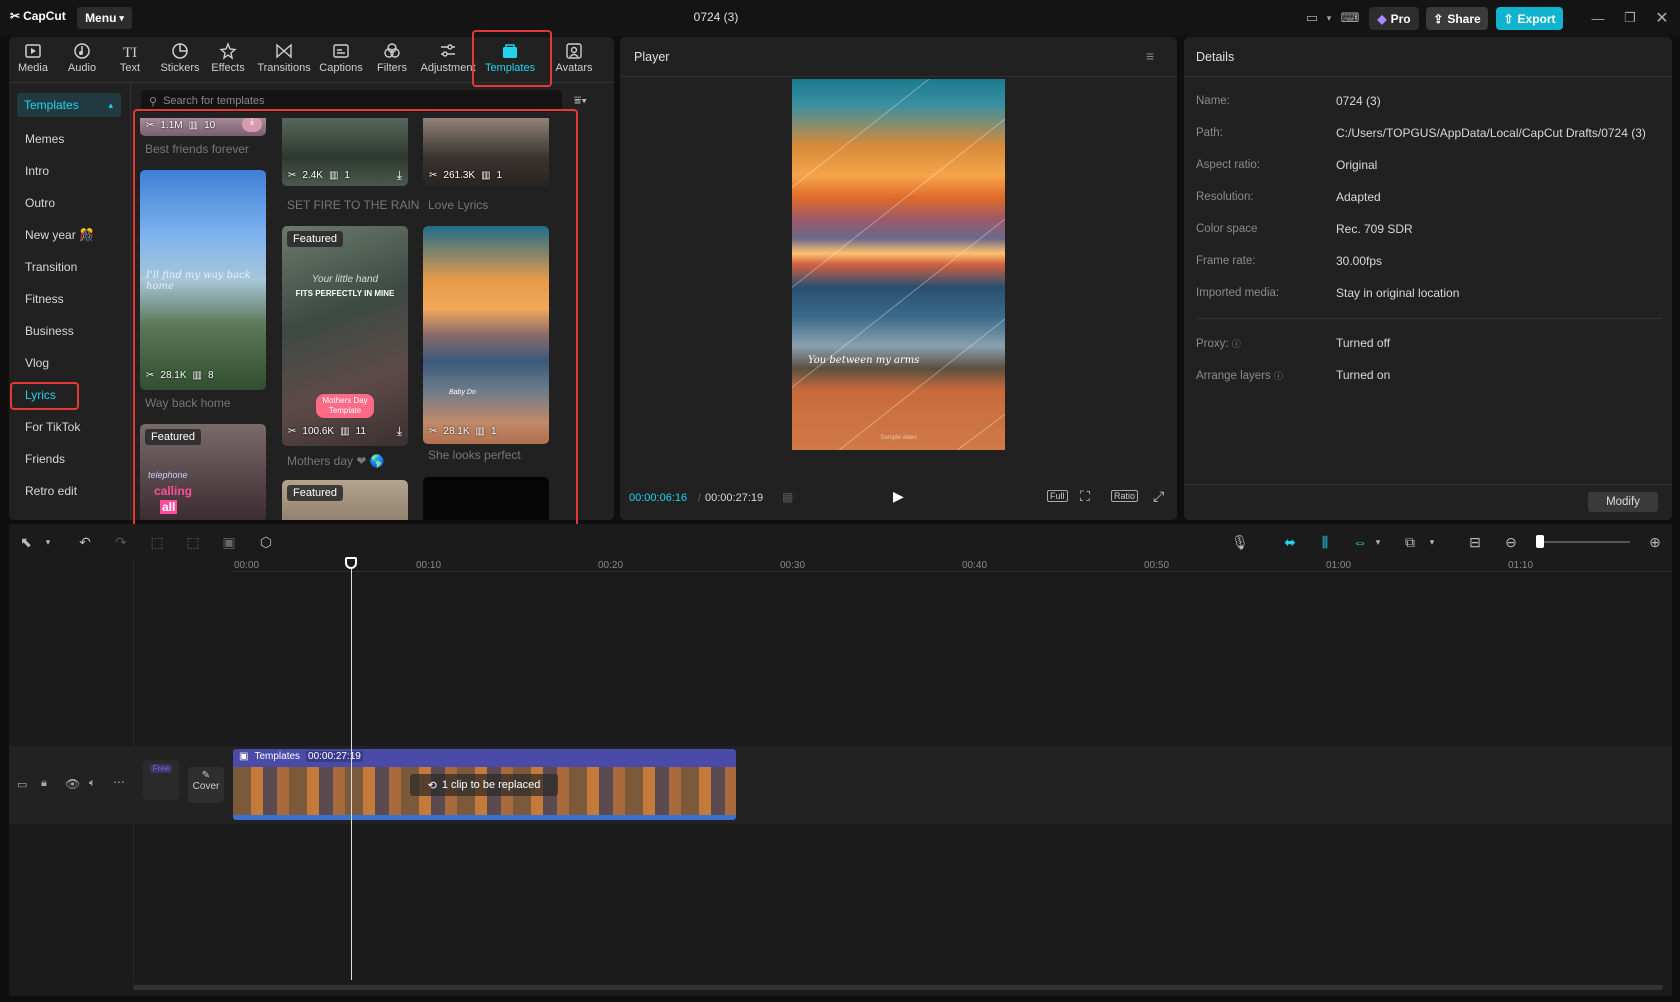  I want to click on modify-button: Modify, so click(1623, 502).